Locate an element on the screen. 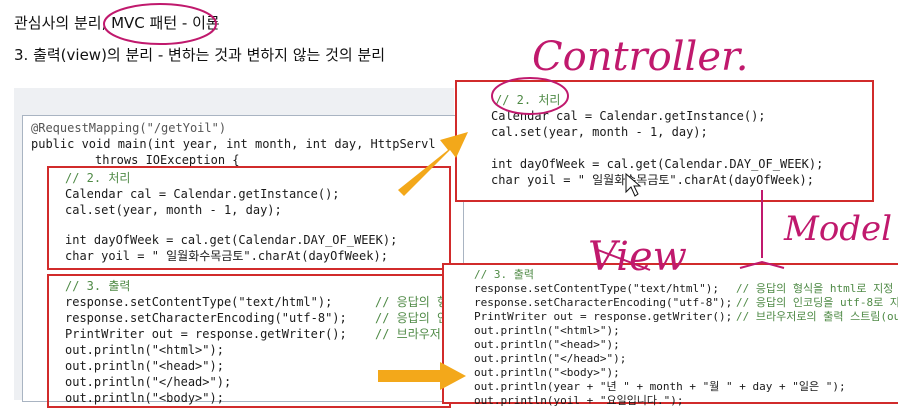 Image resolution: width=898 pixels, height=409 pixels. view-handwritten-label: View is located at coordinates (637, 257).